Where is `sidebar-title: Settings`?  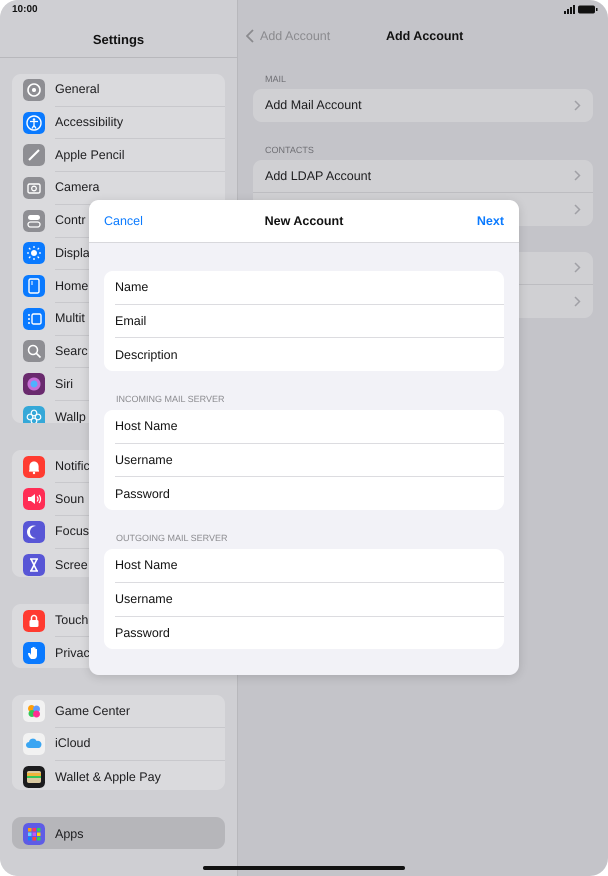 sidebar-title: Settings is located at coordinates (118, 39).